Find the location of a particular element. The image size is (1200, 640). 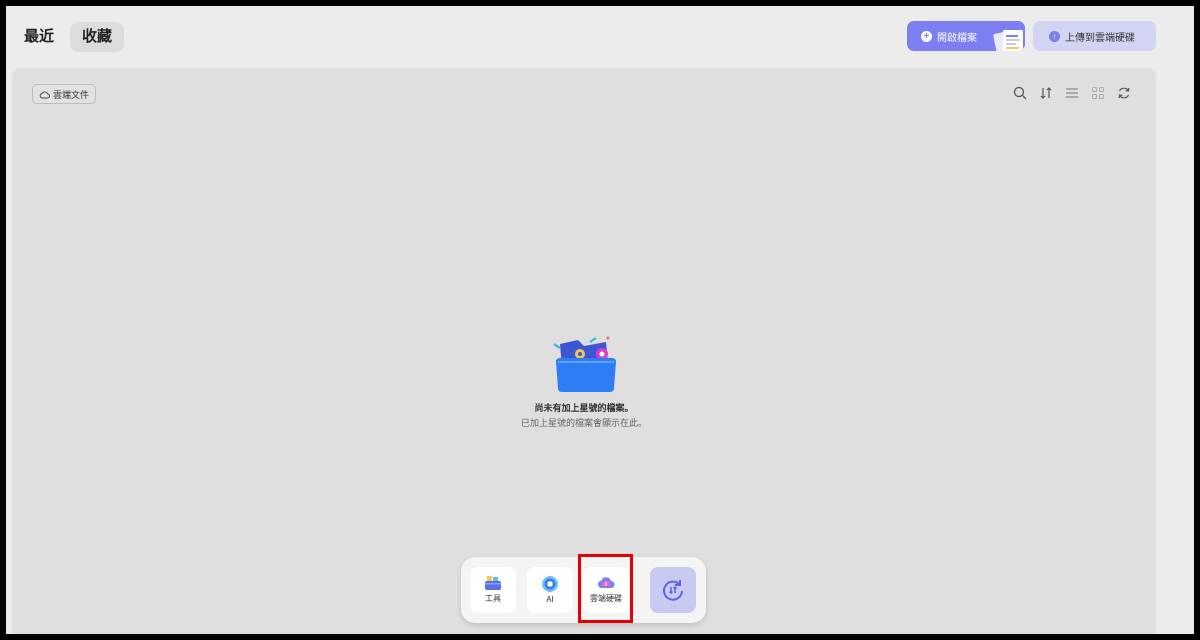

empty-folder-illustration is located at coordinates (584, 364).